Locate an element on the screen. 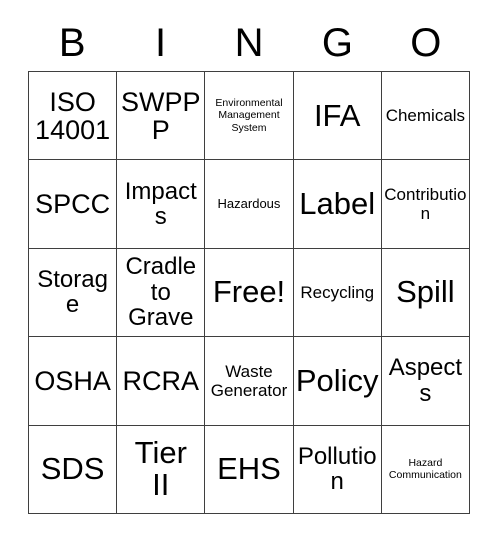  bingo-cell: Hazard Communication is located at coordinates (425, 469).